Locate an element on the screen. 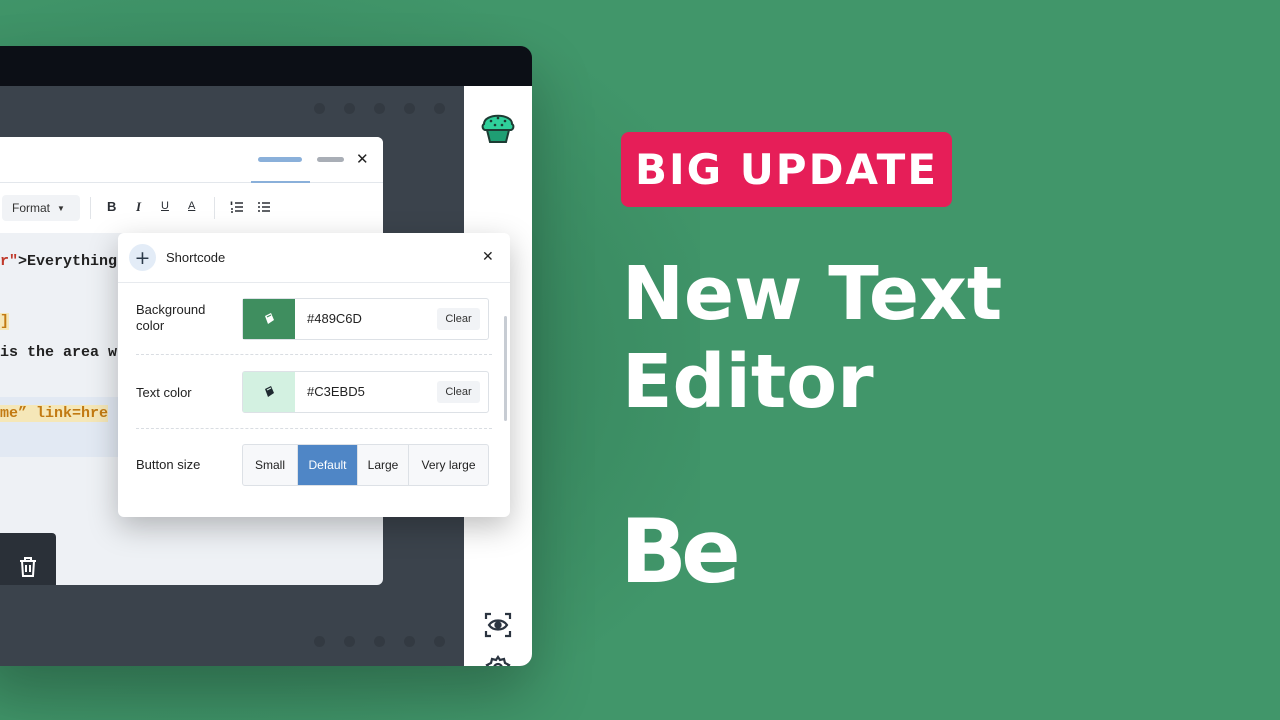 This screenshot has height=720, width=1280. popup-header: + Shortcode ✕ is located at coordinates (314, 258).